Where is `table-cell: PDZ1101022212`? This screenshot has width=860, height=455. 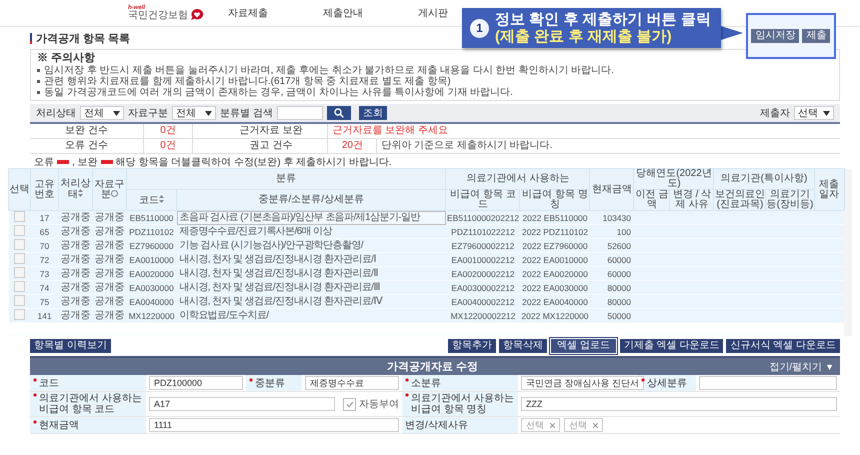 table-cell: PDZ1101022212 is located at coordinates (483, 231).